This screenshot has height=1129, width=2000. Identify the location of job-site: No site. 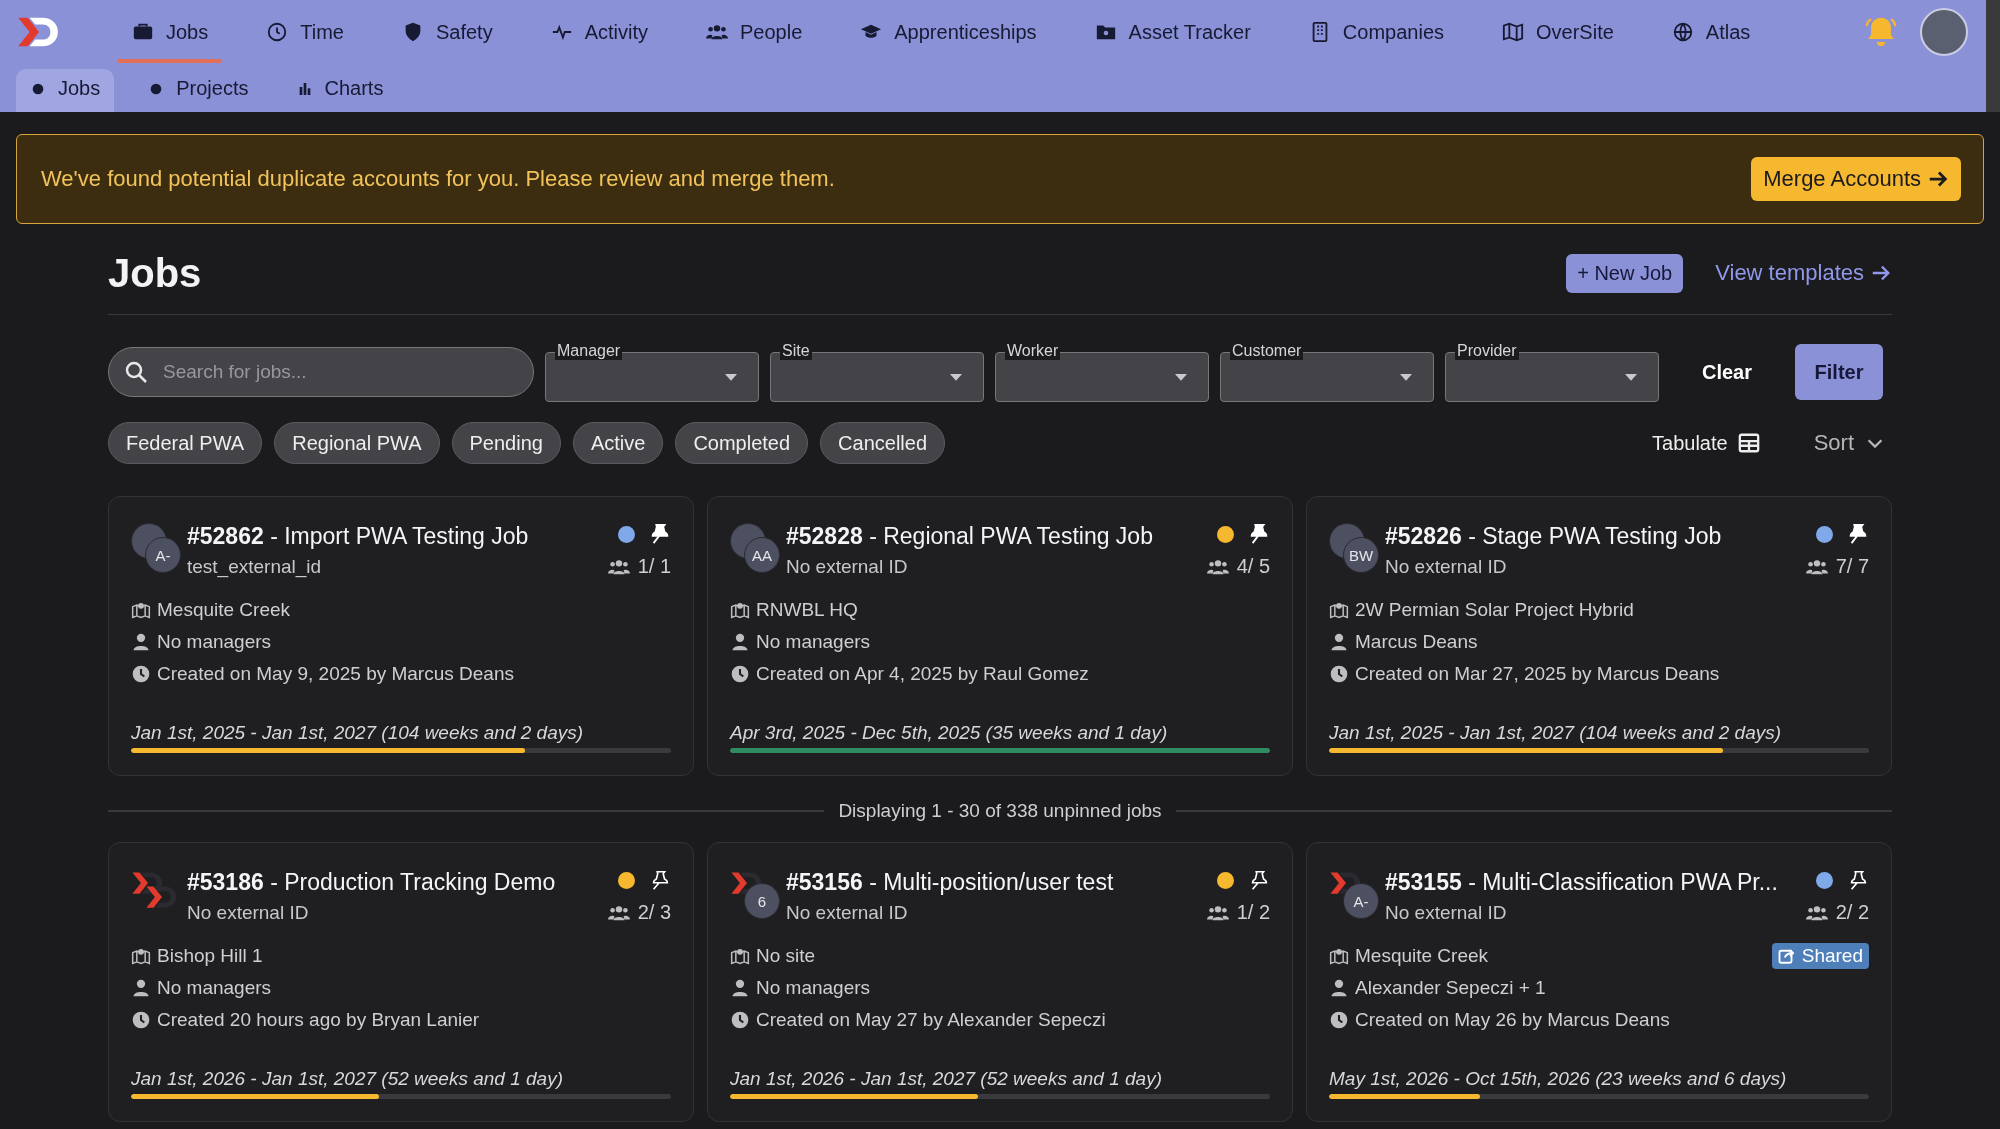
(786, 956).